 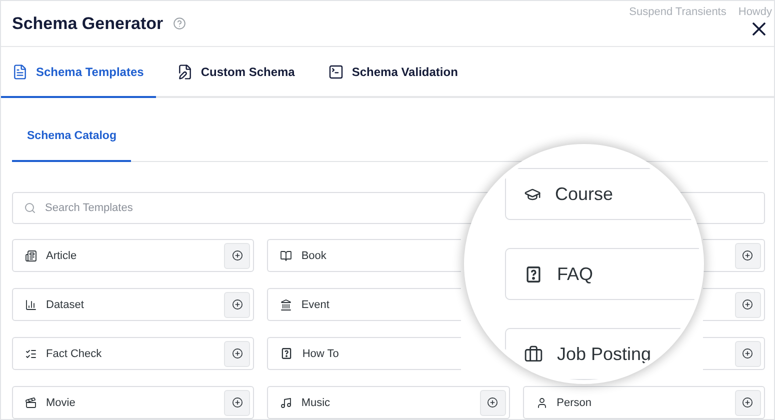 What do you see at coordinates (388, 402) in the screenshot?
I see `template-card: Music` at bounding box center [388, 402].